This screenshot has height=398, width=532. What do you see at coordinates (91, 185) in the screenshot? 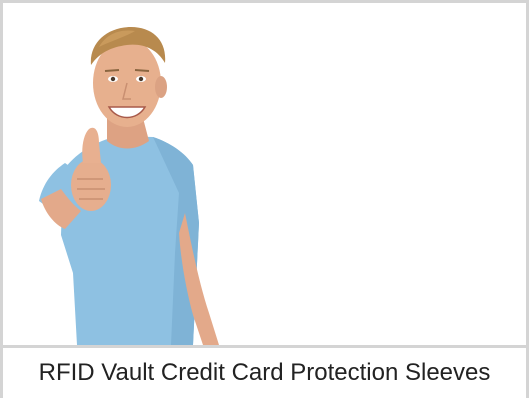
I see `fist` at bounding box center [91, 185].